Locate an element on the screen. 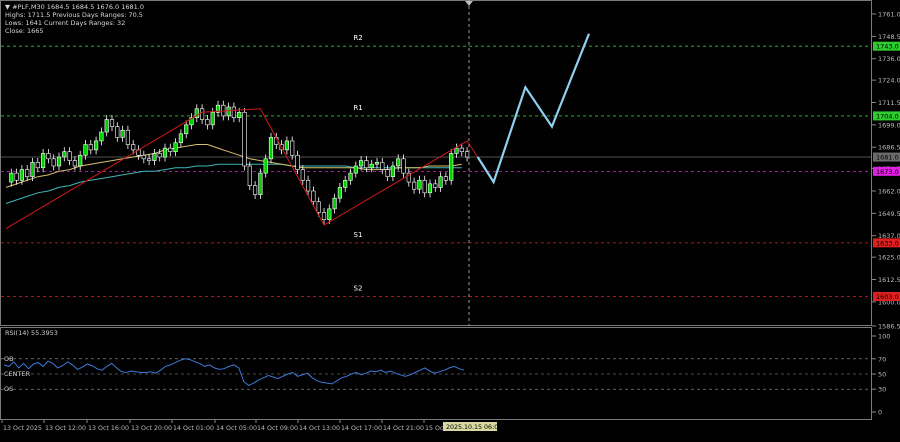 The width and height of the screenshot is (900, 442). time-tick-label: 13 Oct 2025 is located at coordinates (22, 428).